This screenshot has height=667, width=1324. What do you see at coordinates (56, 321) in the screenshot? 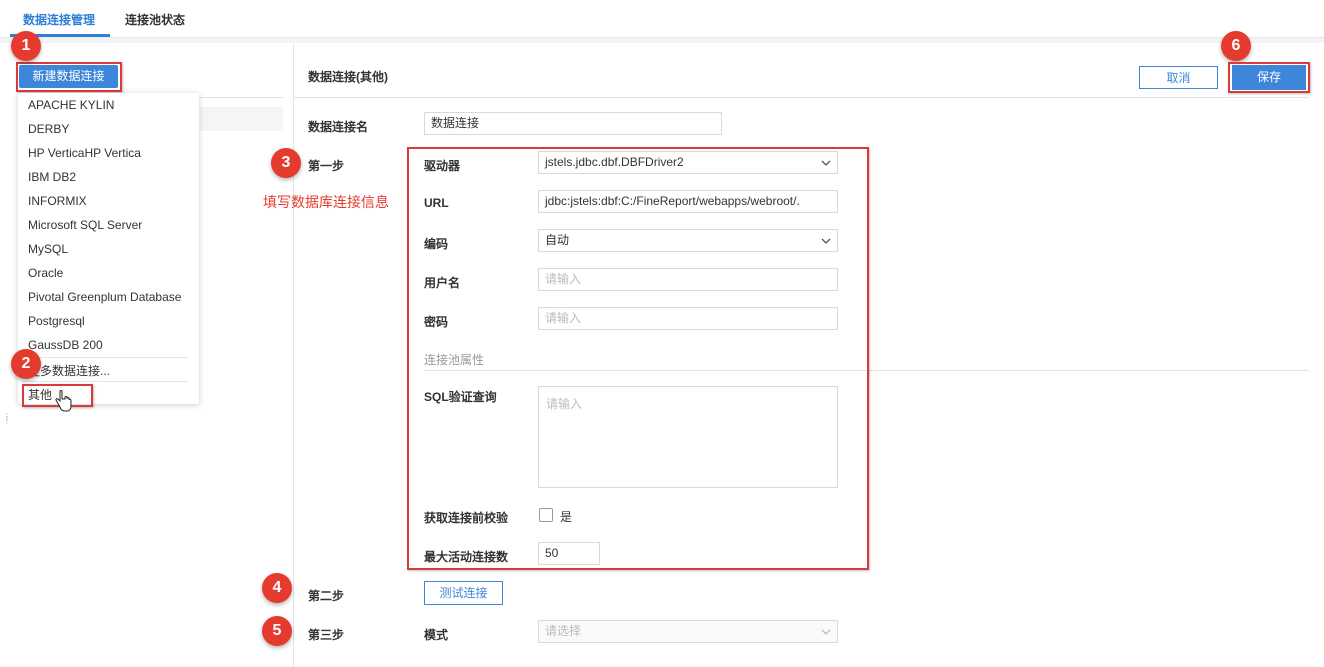
I see `dropdown-item-postgresql: Postgresql` at bounding box center [56, 321].